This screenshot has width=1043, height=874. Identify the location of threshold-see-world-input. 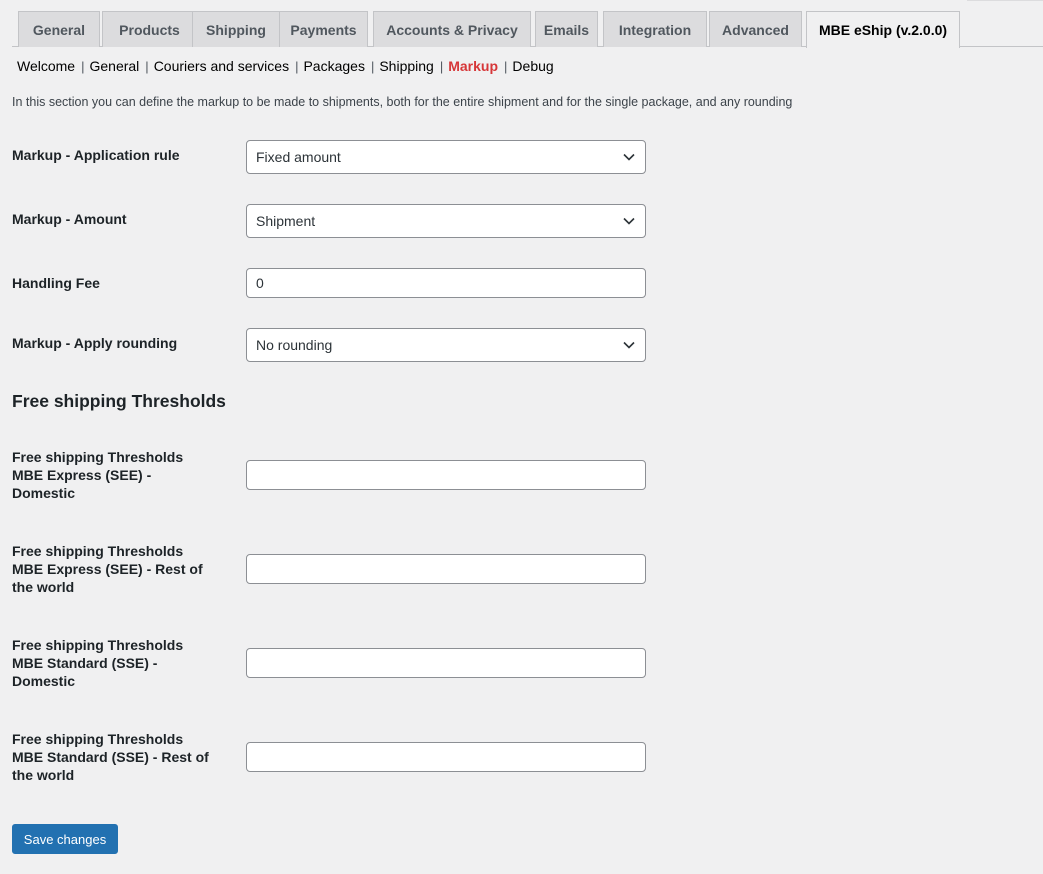
(446, 569).